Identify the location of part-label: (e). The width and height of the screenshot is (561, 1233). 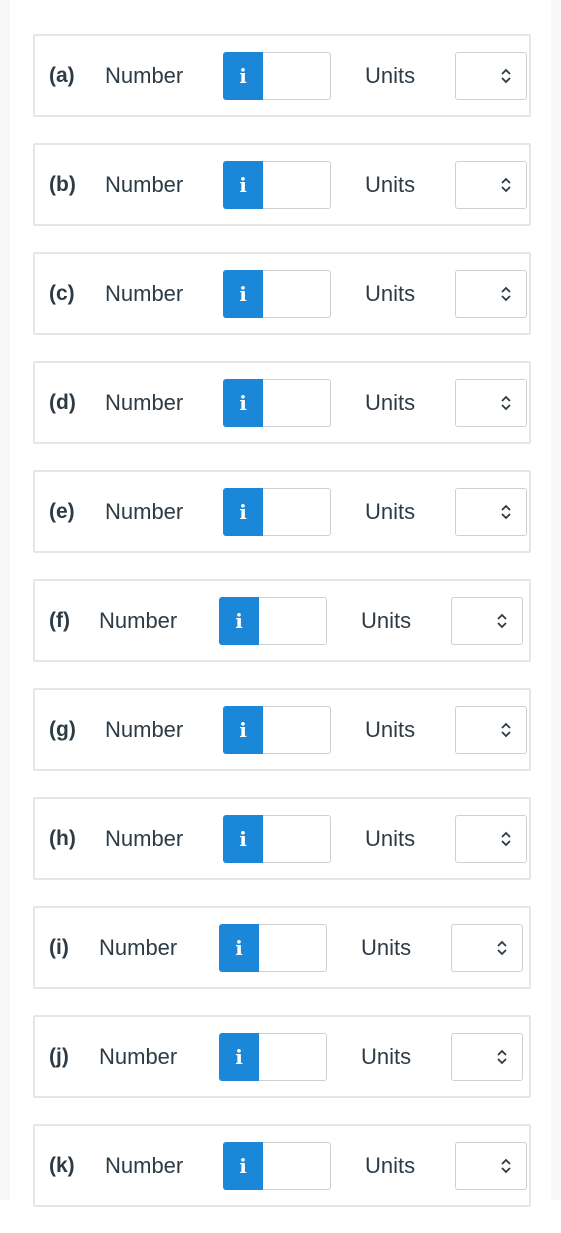
(62, 511).